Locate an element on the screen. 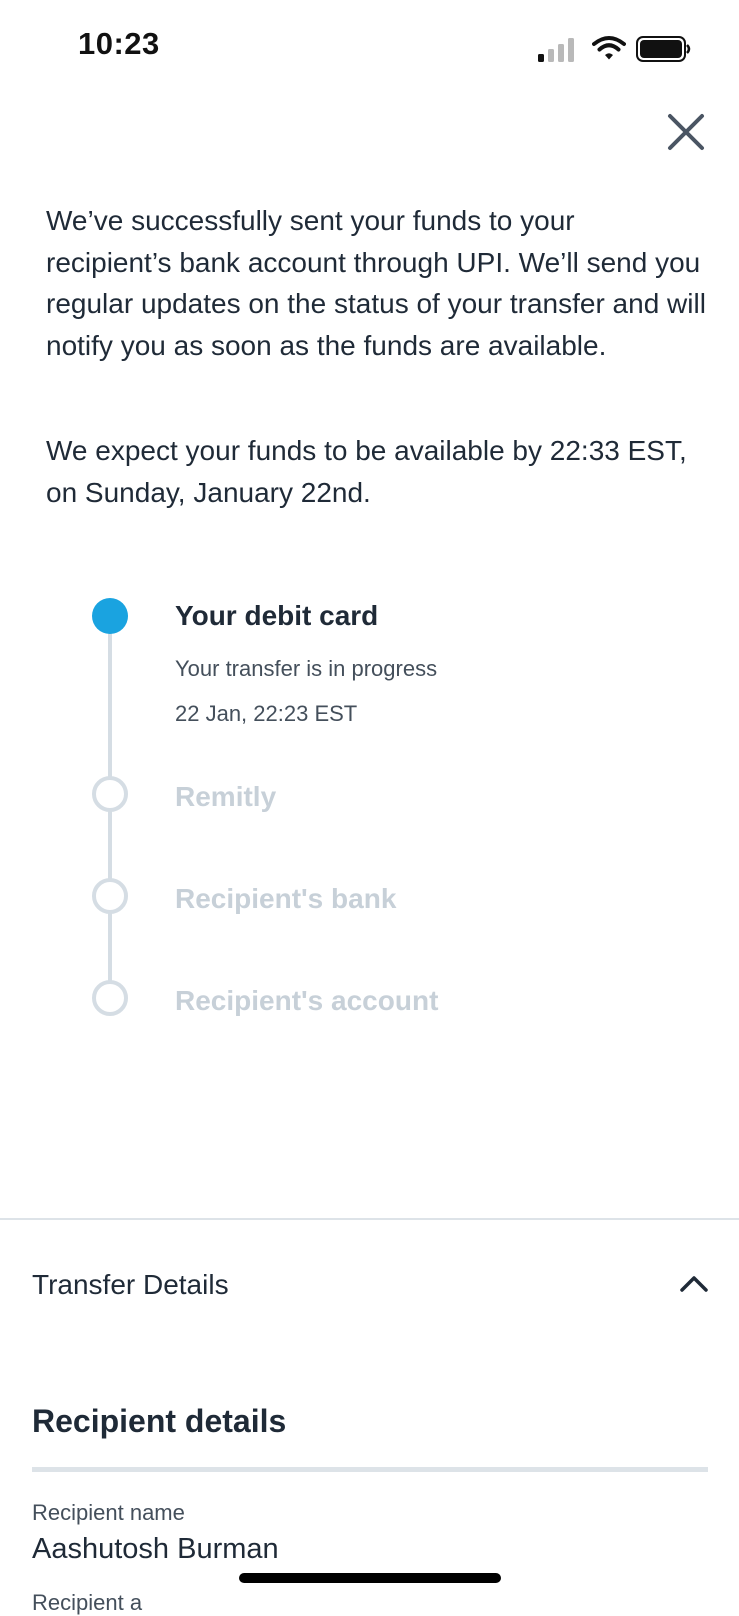 This screenshot has height=1616, width=739. step-active-indicator is located at coordinates (110, 616).